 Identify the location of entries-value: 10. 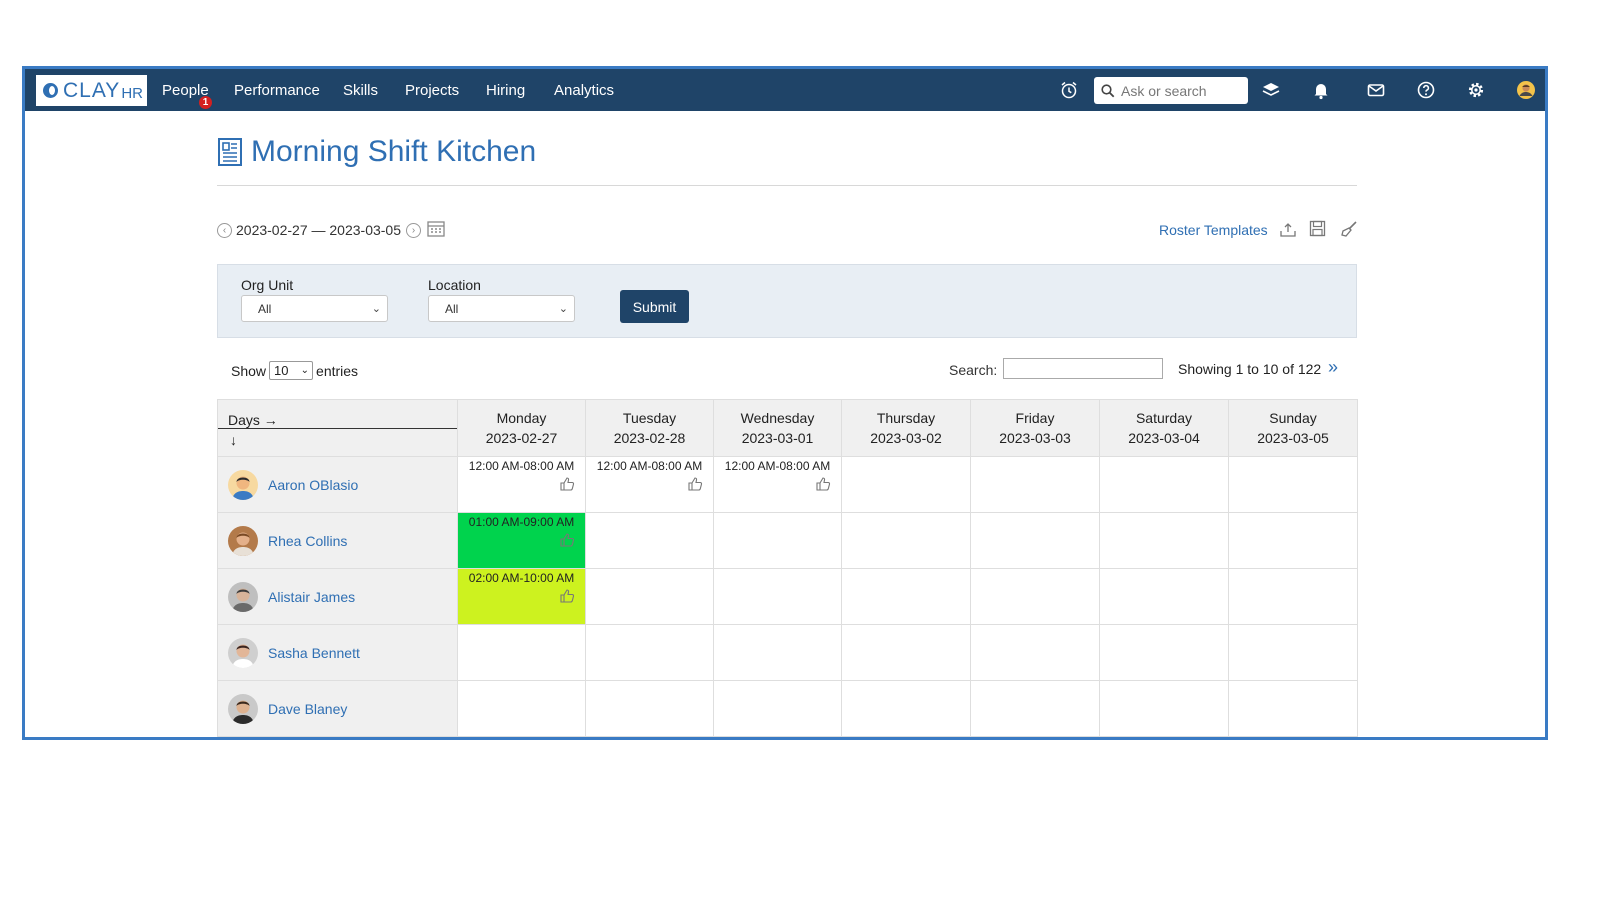
(281, 370).